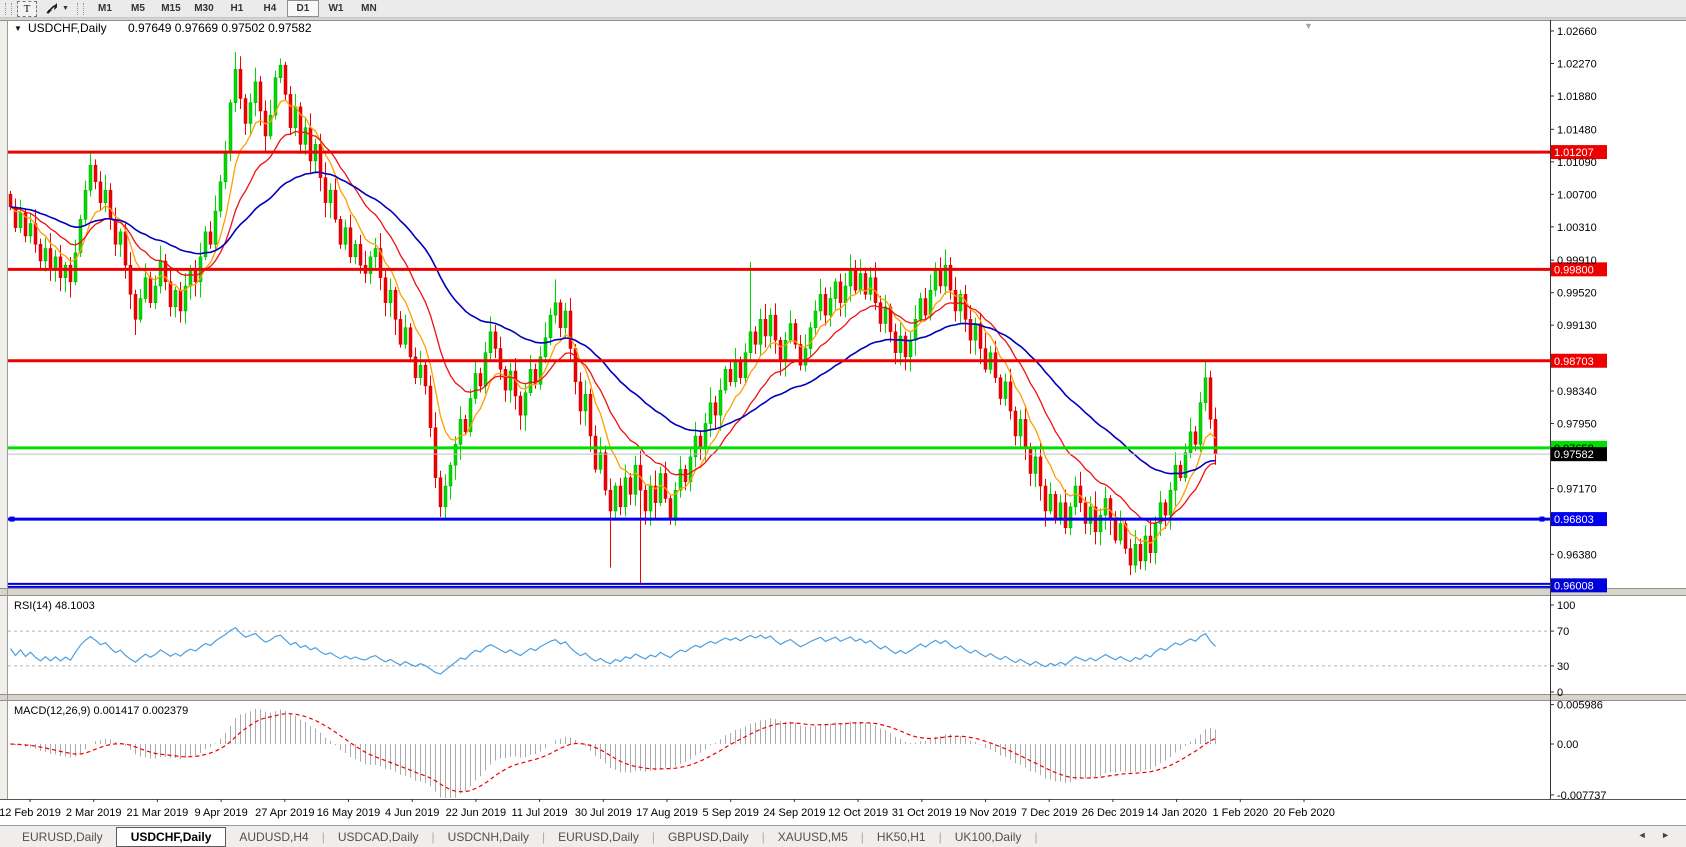 Image resolution: width=1686 pixels, height=847 pixels. I want to click on price-tick-label: 0.99130, so click(1577, 326).